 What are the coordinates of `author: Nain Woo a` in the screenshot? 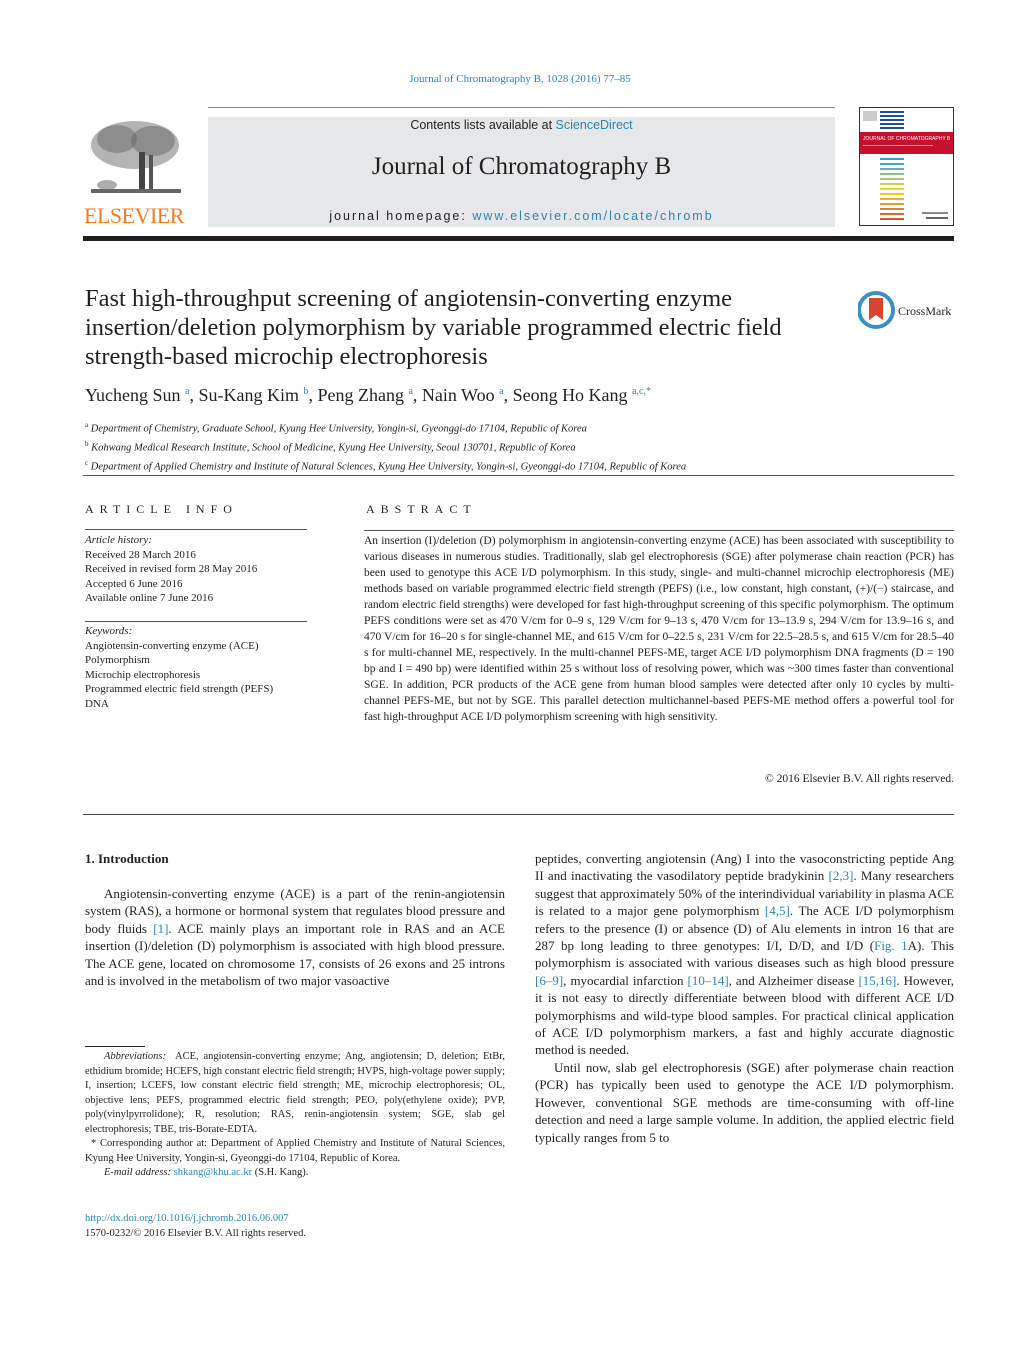 It's located at (463, 395).